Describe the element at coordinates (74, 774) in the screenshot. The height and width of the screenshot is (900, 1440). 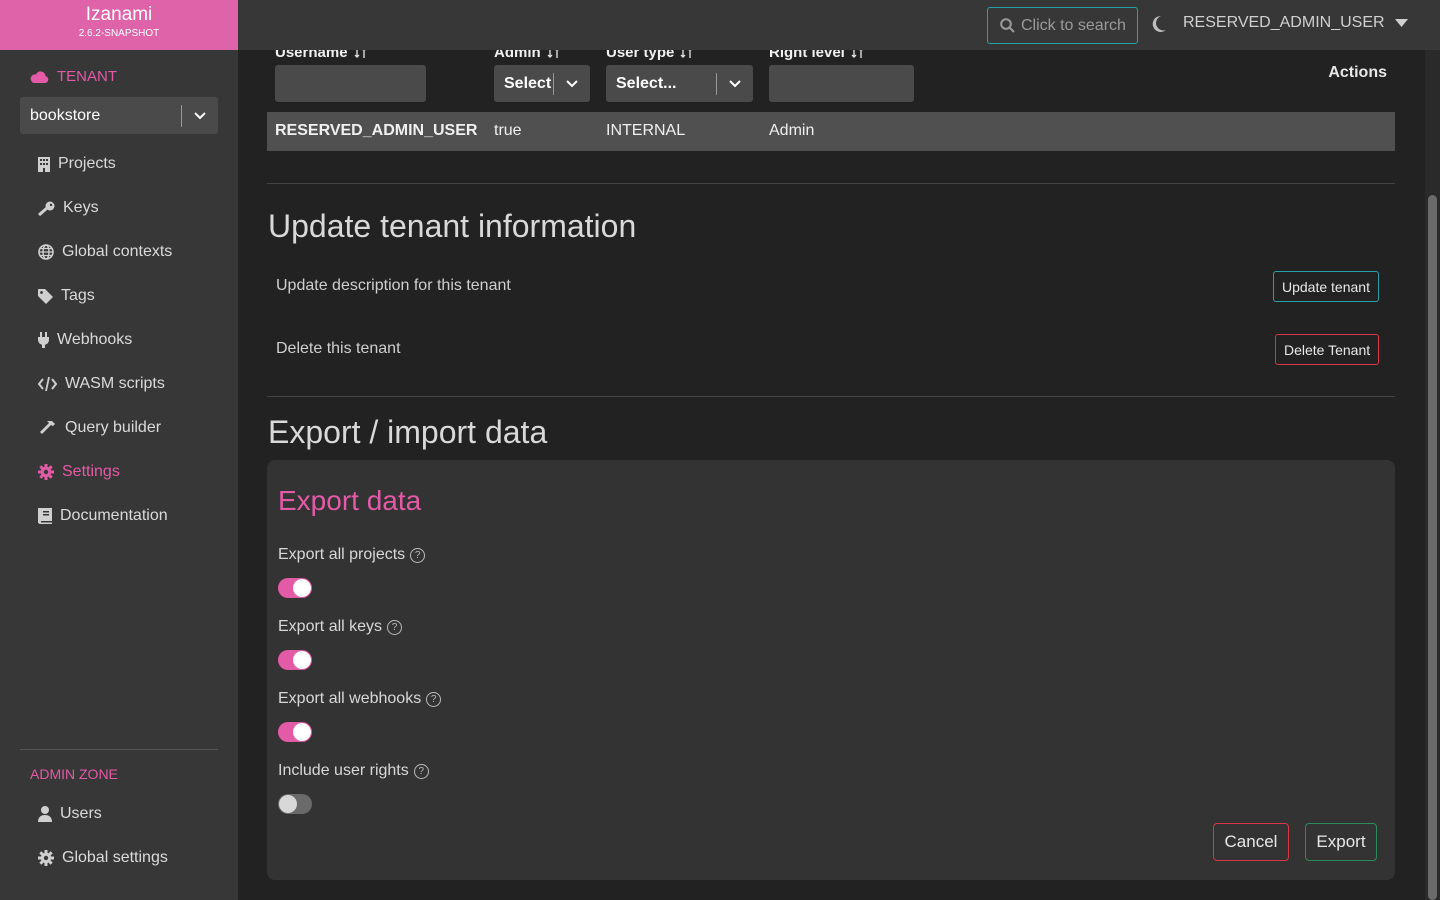
I see `admin-zone-header: ADMIN ZONE` at that location.